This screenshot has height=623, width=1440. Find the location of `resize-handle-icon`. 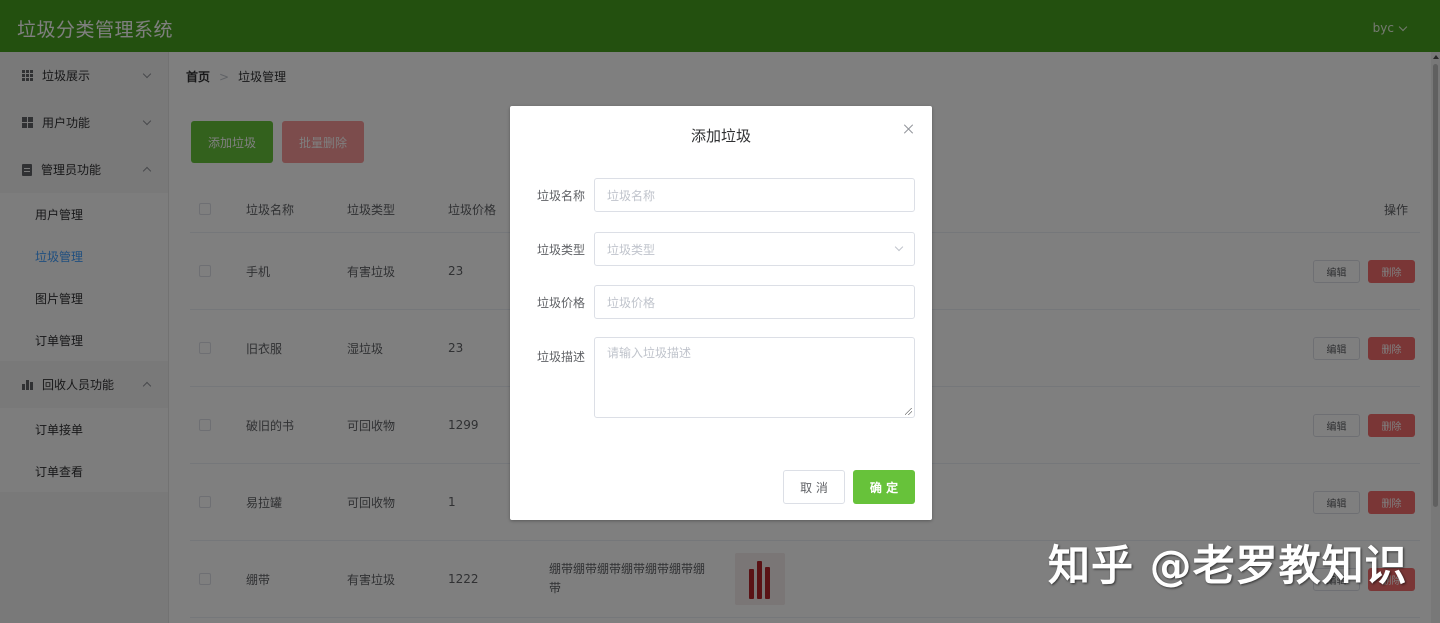

resize-handle-icon is located at coordinates (908, 411).